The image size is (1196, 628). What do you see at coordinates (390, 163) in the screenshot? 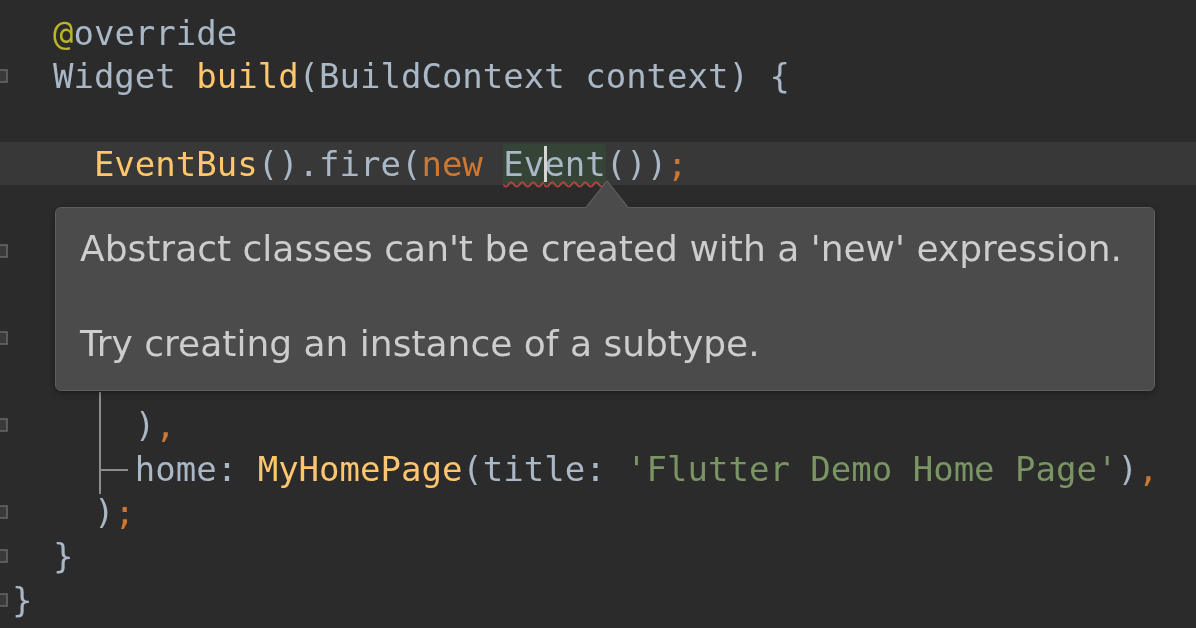
I see `code-line: EventBus().fire(new Event());` at bounding box center [390, 163].